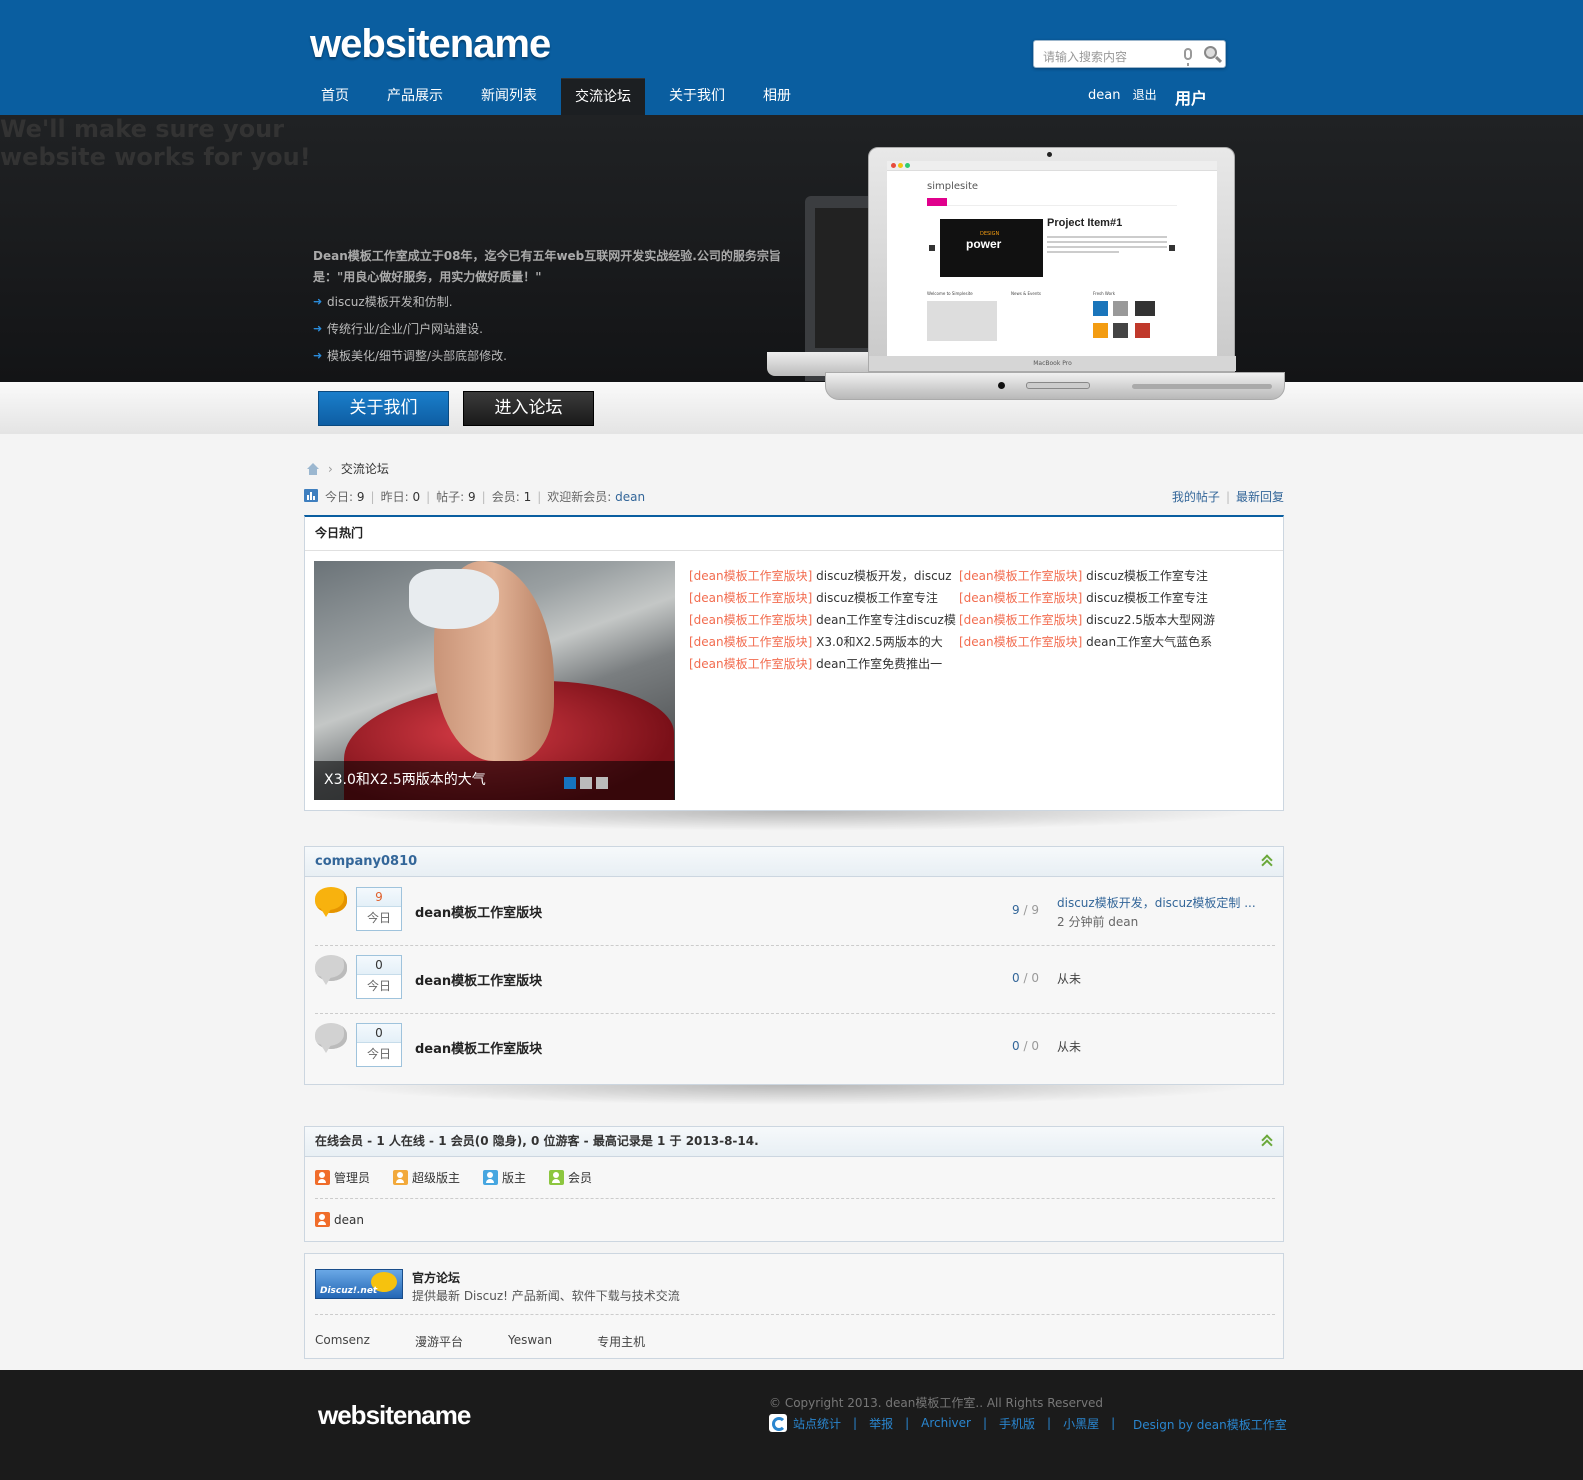 This screenshot has width=1583, height=1480. Describe the element at coordinates (1026, 293) in the screenshot. I see `screen-section-2: News & Events` at that location.